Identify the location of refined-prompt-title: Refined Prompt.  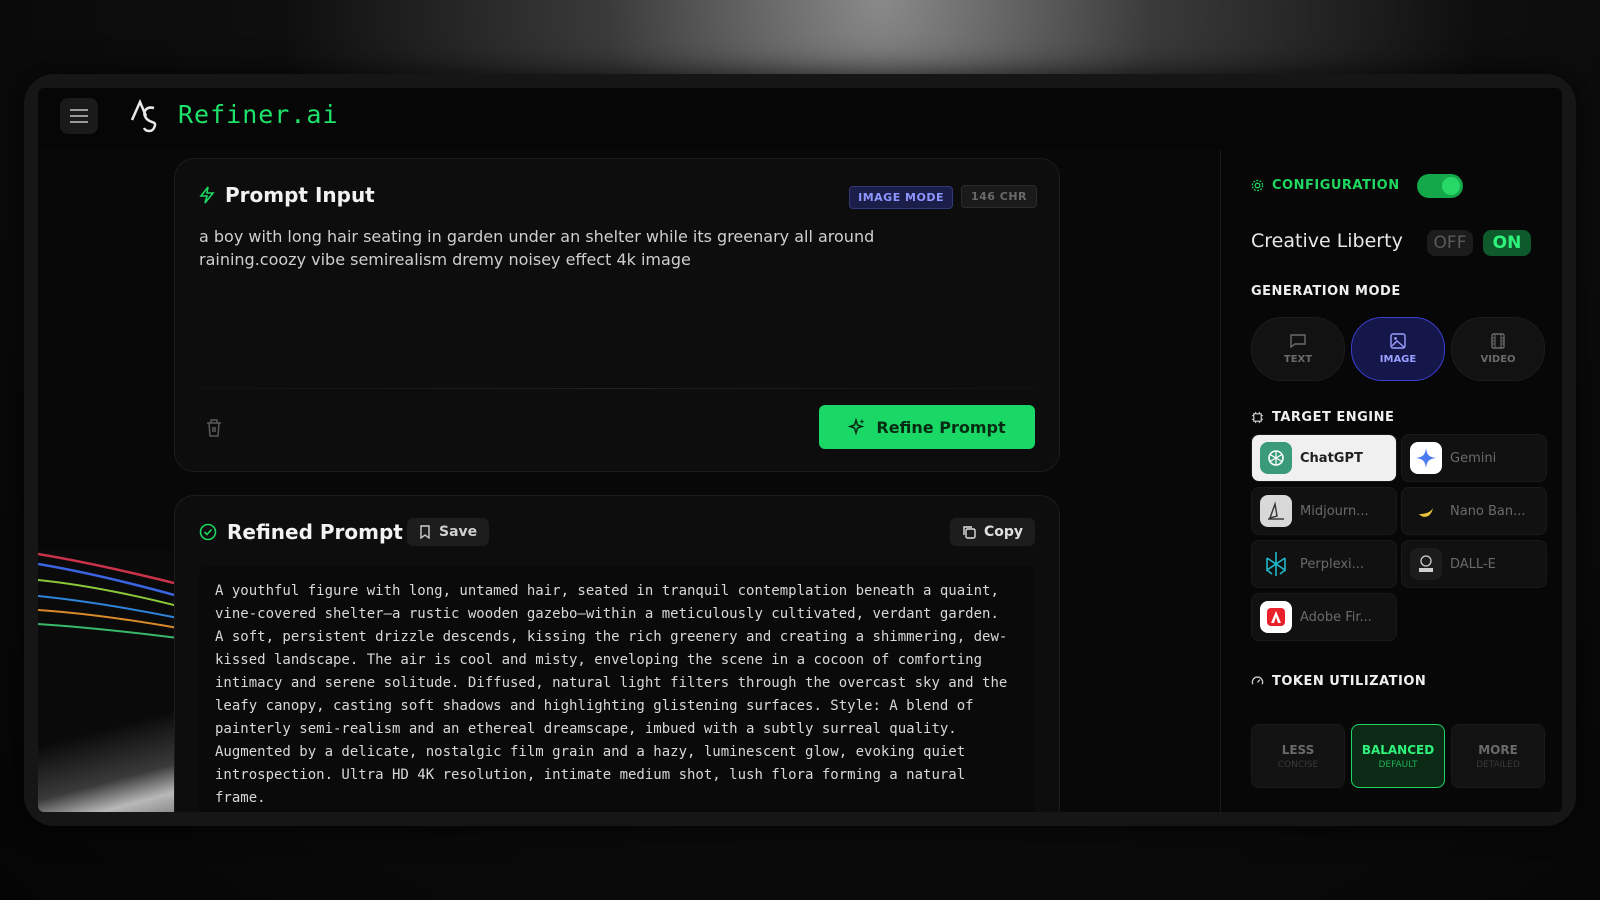
(315, 532).